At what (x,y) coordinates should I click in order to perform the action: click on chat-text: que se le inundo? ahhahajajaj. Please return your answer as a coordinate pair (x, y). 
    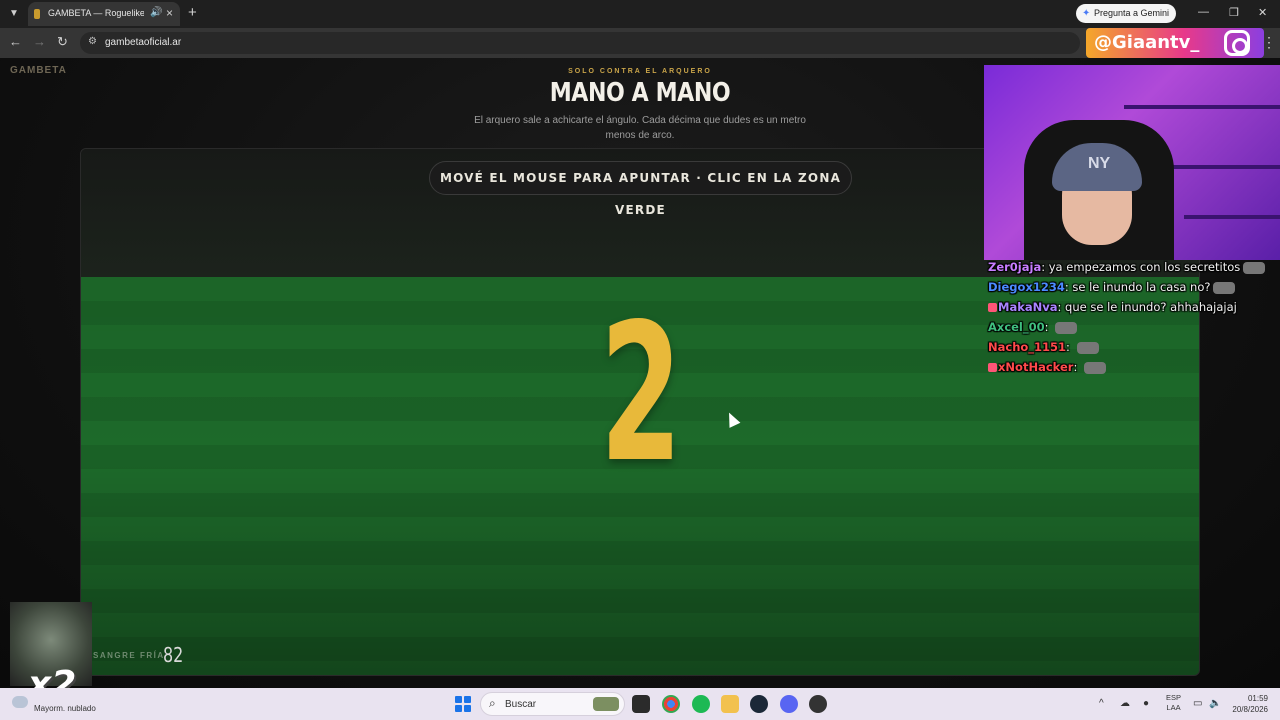
    Looking at the image, I should click on (1151, 307).